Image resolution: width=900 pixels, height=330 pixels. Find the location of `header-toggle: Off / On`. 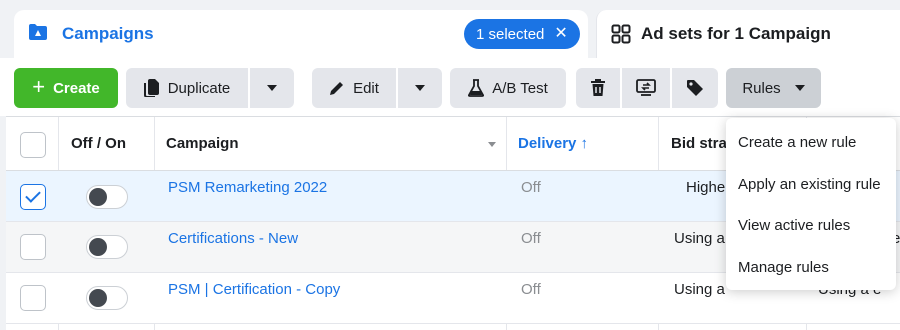

header-toggle: Off / On is located at coordinates (98, 143).